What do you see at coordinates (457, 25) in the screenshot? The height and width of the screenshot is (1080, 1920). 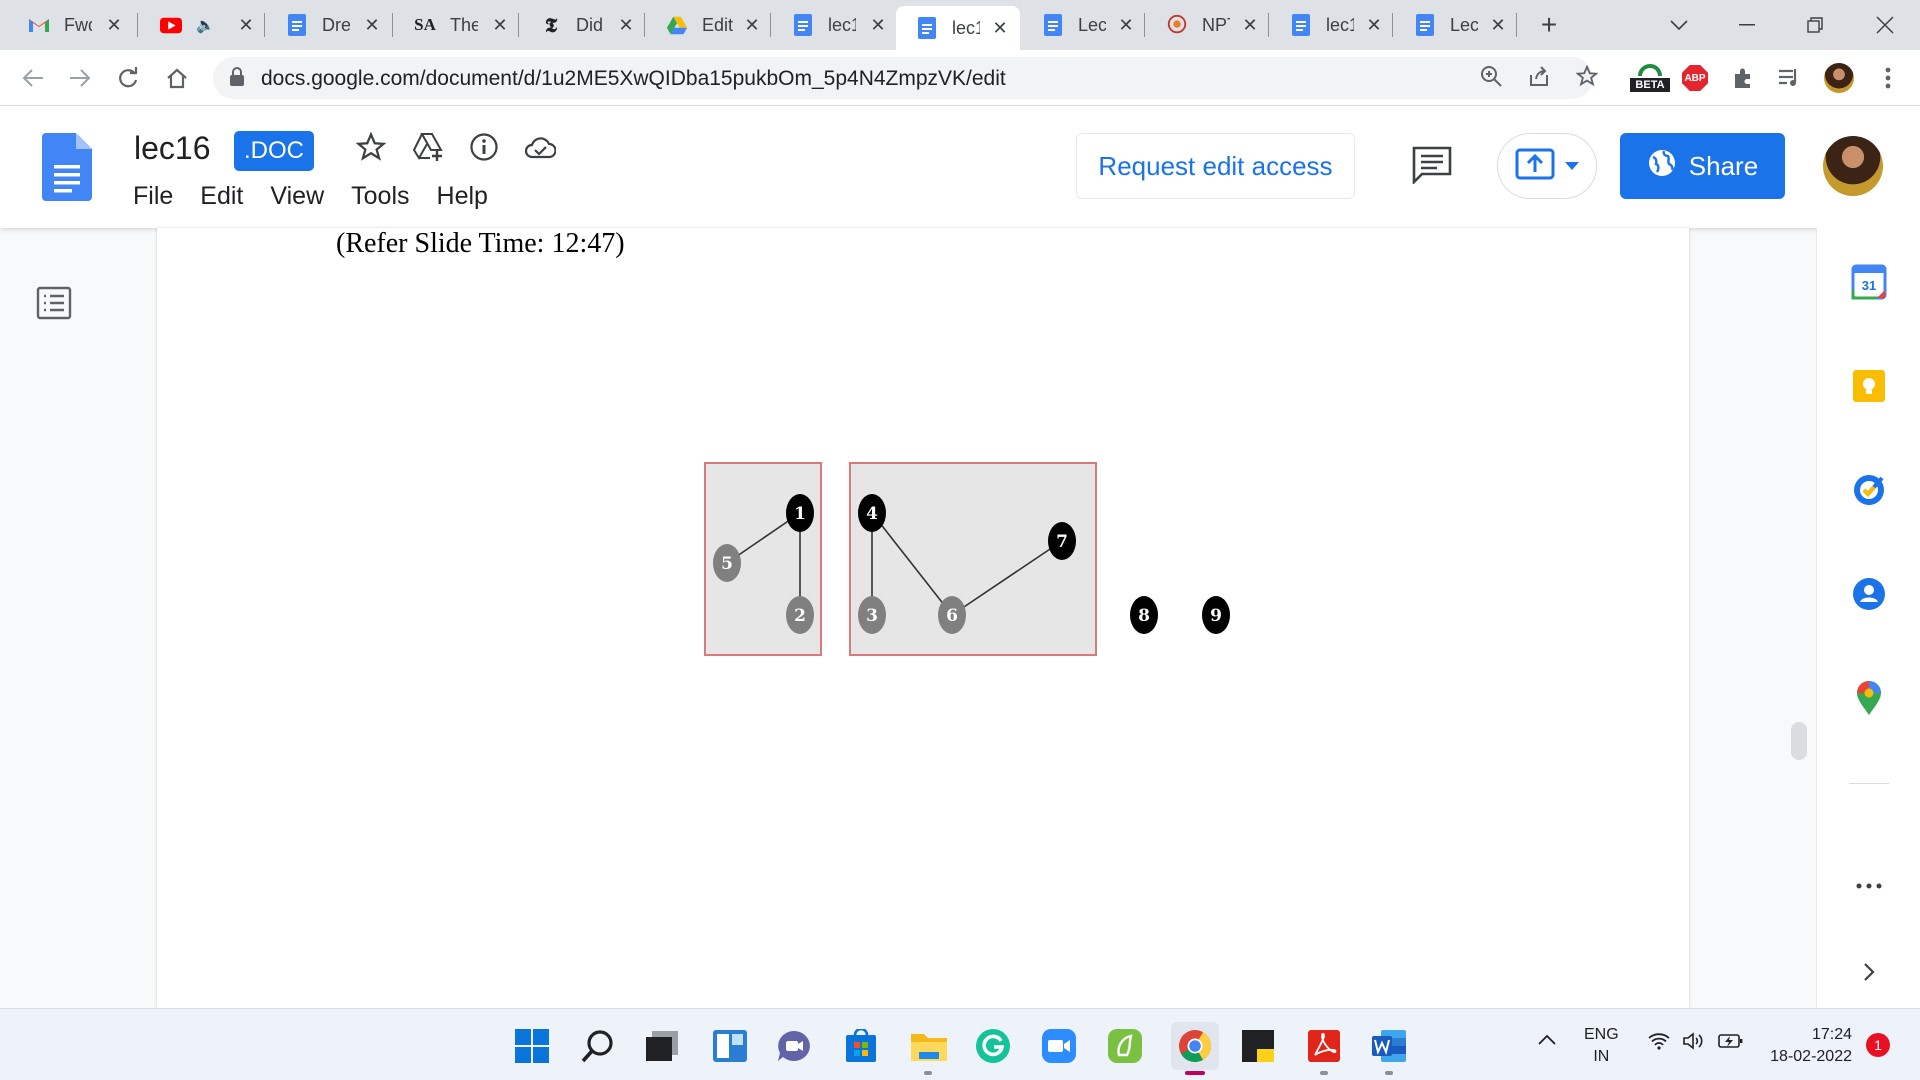 I see `tab-sa: SA The ✕` at bounding box center [457, 25].